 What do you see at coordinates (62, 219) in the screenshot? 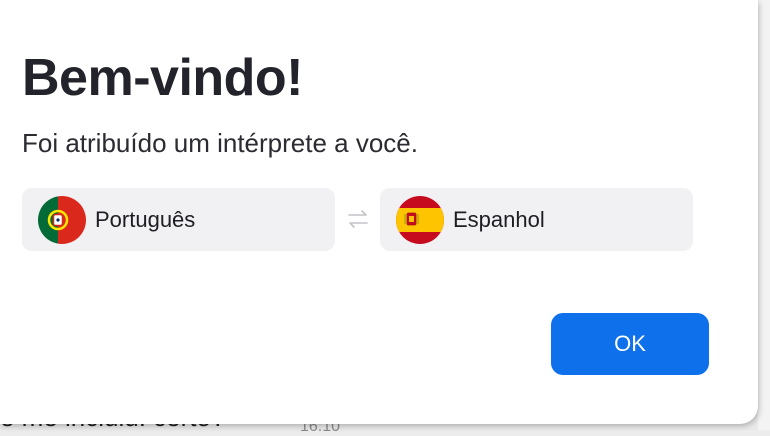
I see `portugal-flag-icon` at bounding box center [62, 219].